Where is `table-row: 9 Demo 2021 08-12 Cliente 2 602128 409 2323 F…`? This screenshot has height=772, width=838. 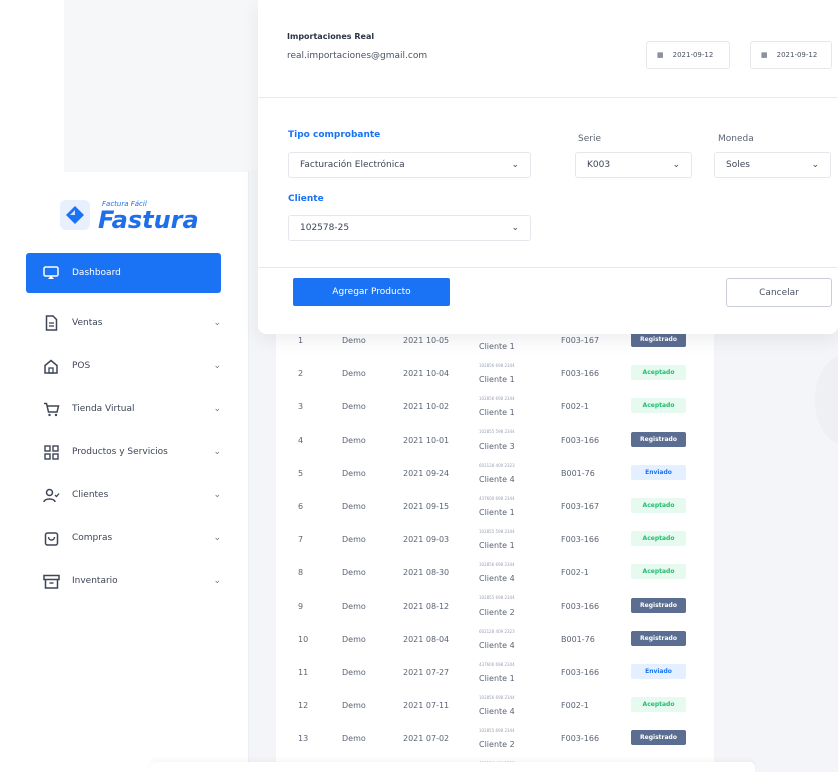 table-row: 9 Demo 2021 08-12 Cliente 2 602128 409 2323 F… is located at coordinates (495, 612).